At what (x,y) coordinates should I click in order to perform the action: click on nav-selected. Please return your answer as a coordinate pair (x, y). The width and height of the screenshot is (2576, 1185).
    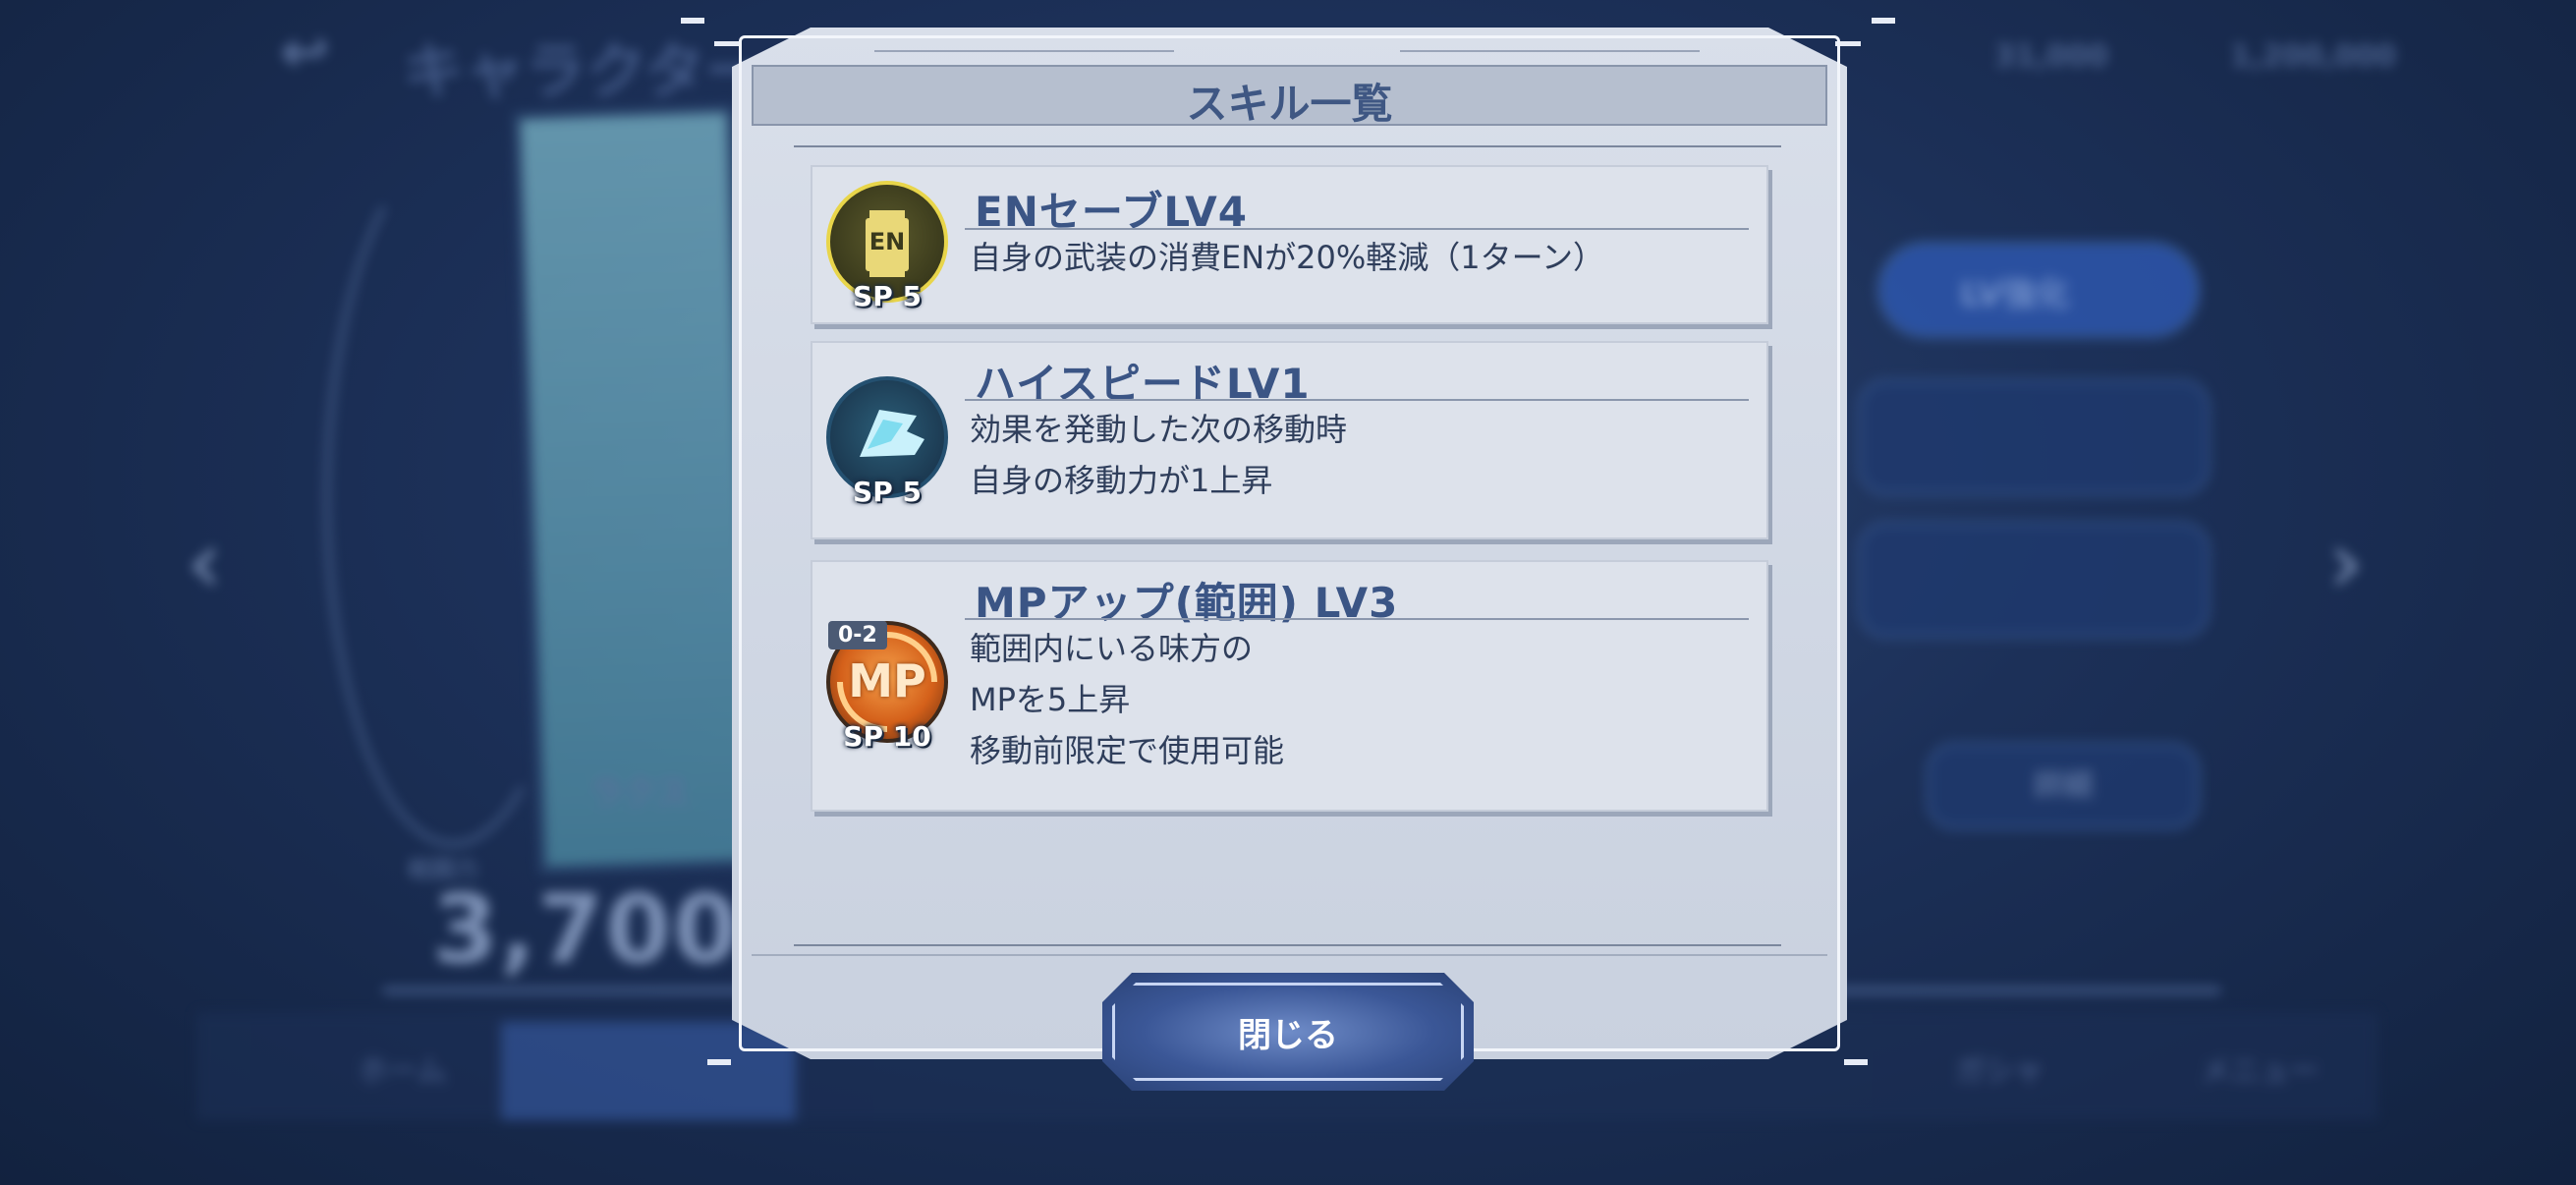
    Looking at the image, I should click on (648, 1071).